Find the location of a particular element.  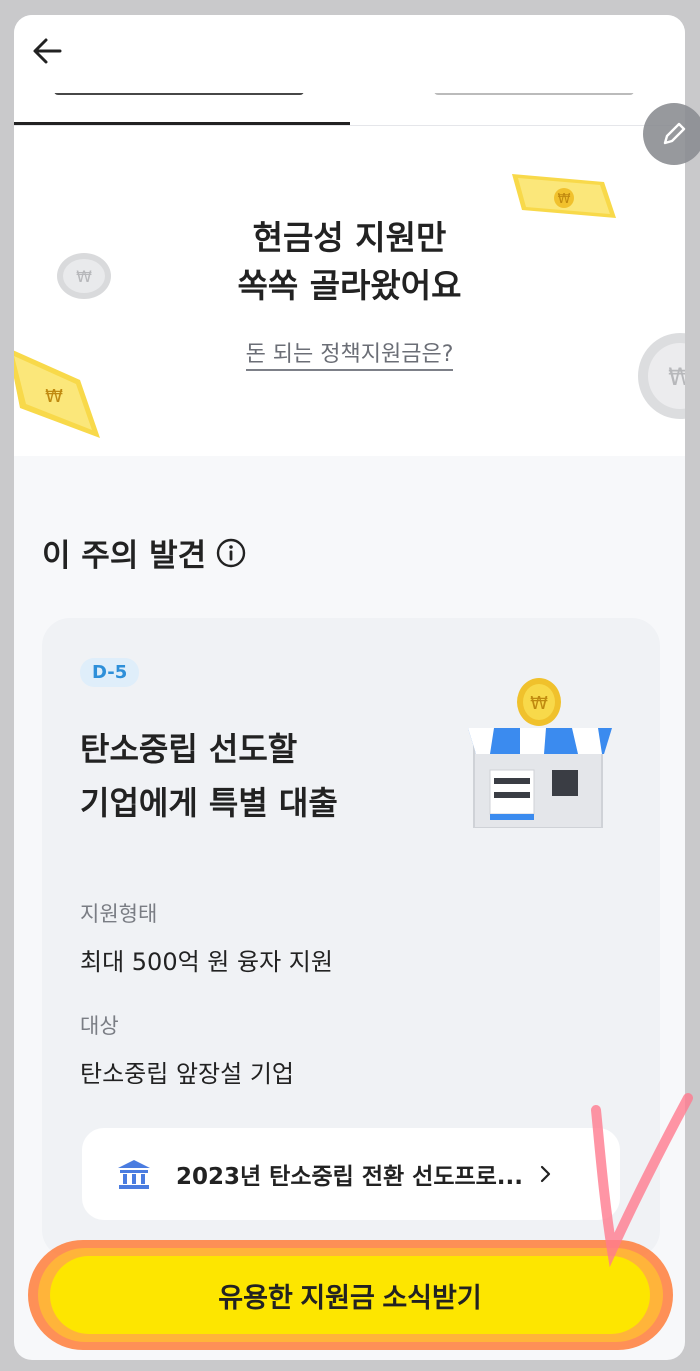

chevron-right-icon is located at coordinates (545, 1174).